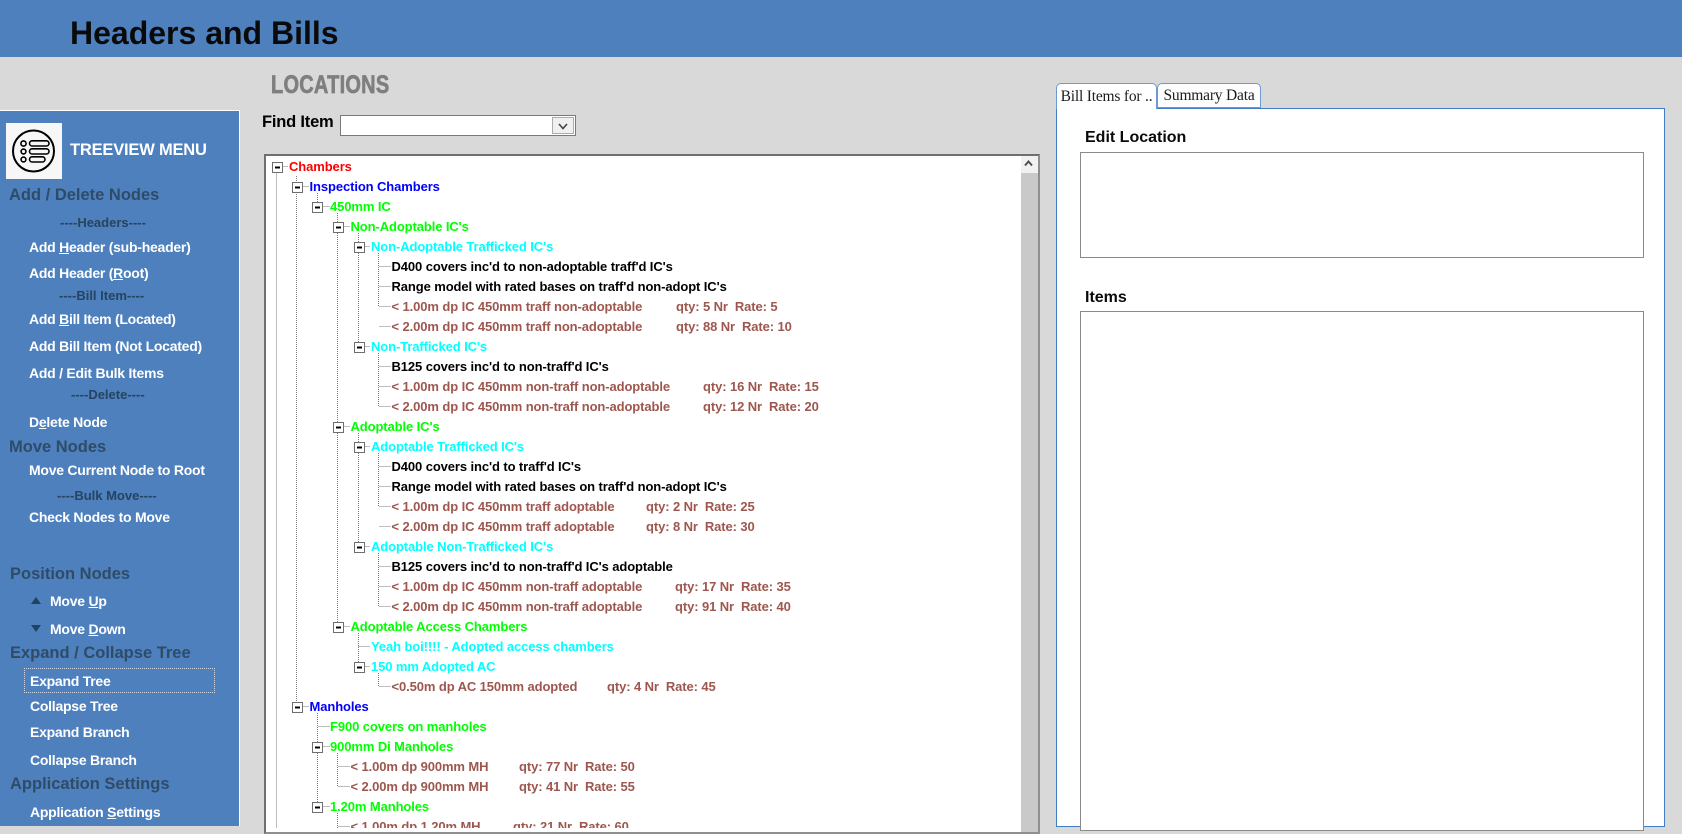  Describe the element at coordinates (360, 206) in the screenshot. I see `svg-text: 450mm IC` at that location.